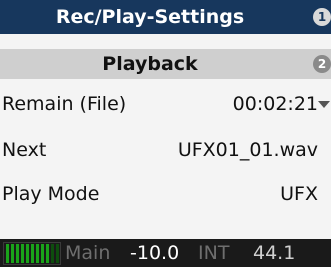 This screenshot has height=267, width=331. I want to click on setting-row-remain: Remain (File) 00:02:21, so click(159, 104).